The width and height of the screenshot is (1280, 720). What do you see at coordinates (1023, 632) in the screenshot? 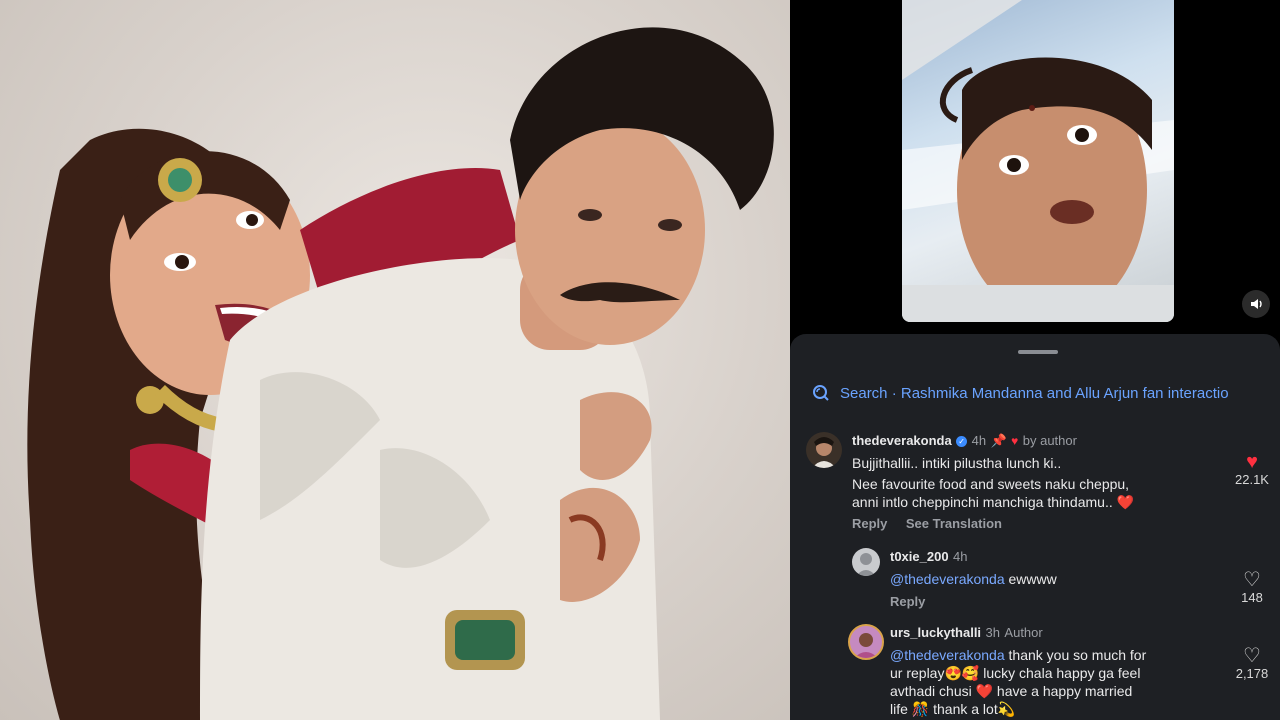
I see `author-tag: Author` at bounding box center [1023, 632].